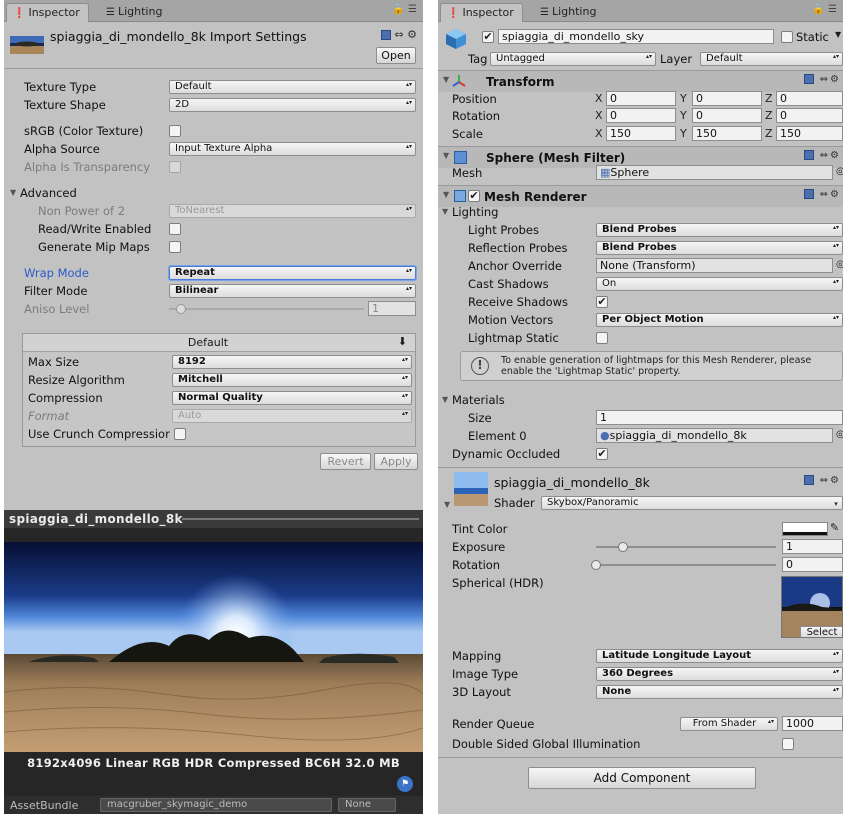 The height and width of the screenshot is (814, 843). I want to click on materials-foldout-row: ▼ Materials, so click(640, 400).